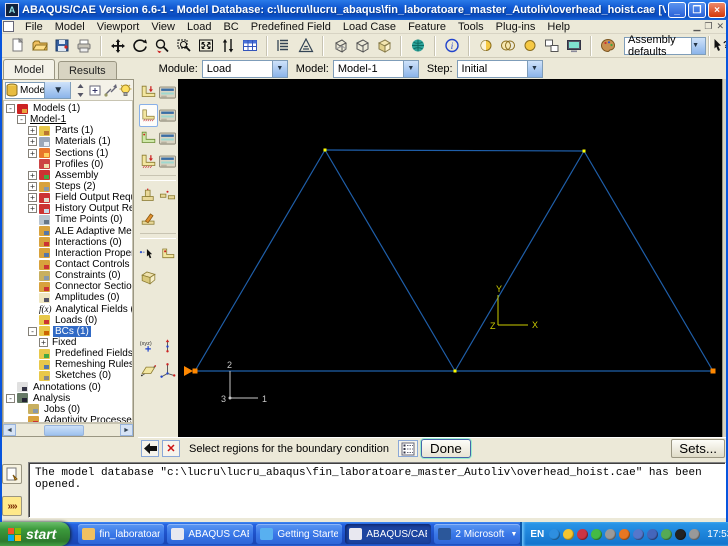 The height and width of the screenshot is (546, 728). Describe the element at coordinates (167, 254) in the screenshot. I see `L-small-button` at that location.